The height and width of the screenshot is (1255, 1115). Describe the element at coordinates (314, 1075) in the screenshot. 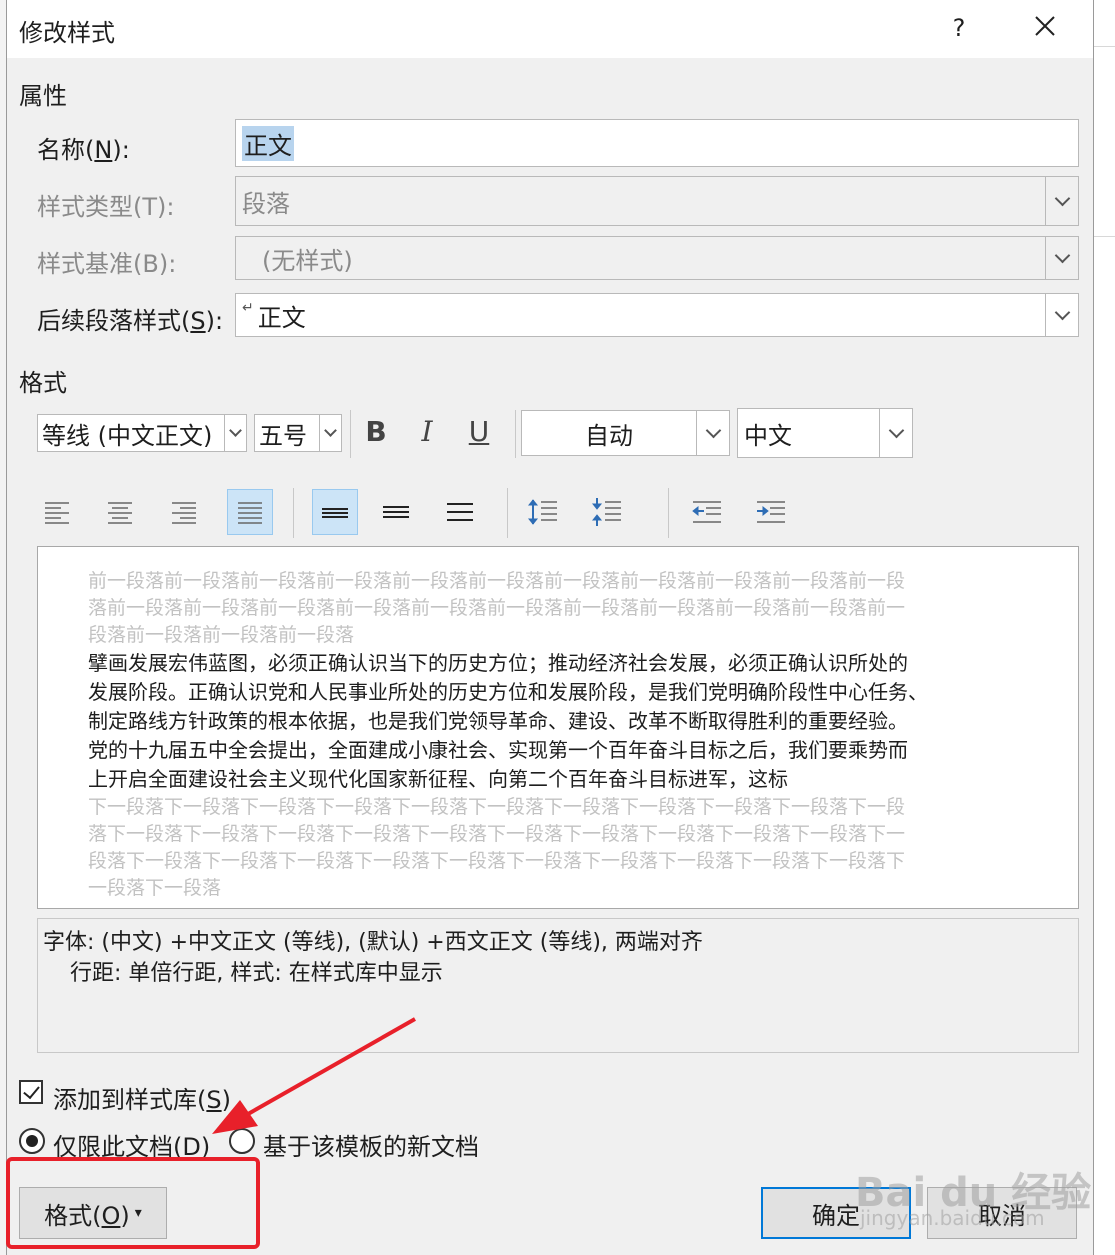

I see `annotation-arrow-icon` at that location.